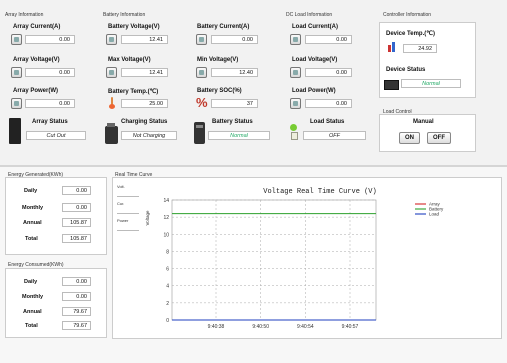  Describe the element at coordinates (129, 60) in the screenshot. I see `max-voltage-label: Max Voltage(V)` at that location.